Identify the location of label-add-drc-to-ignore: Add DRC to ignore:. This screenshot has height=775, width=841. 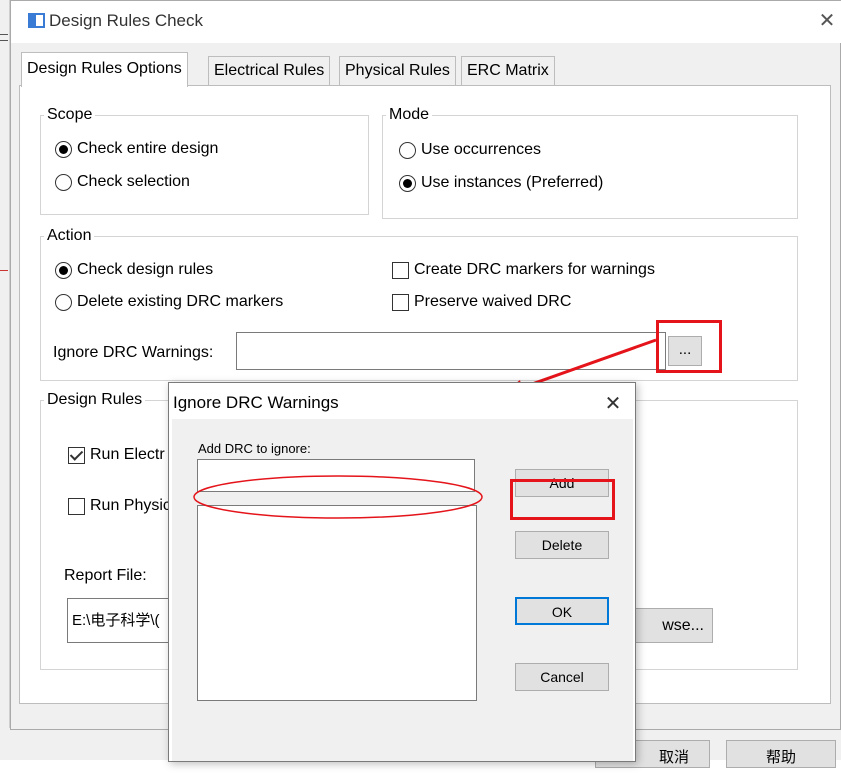
(254, 448).